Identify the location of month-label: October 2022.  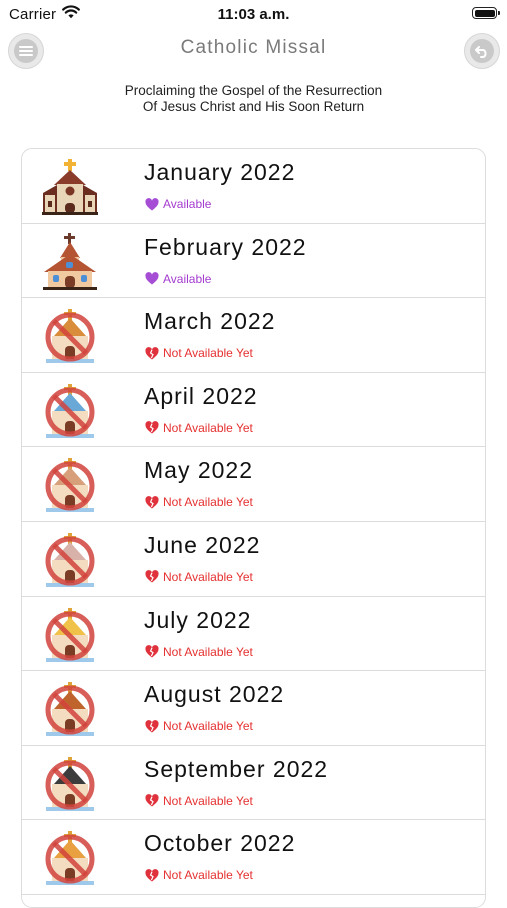
(220, 843).